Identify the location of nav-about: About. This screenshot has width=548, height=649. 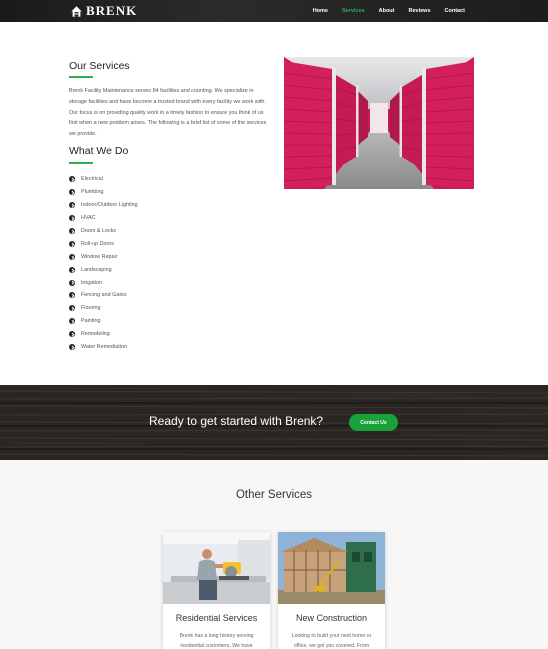
(387, 11).